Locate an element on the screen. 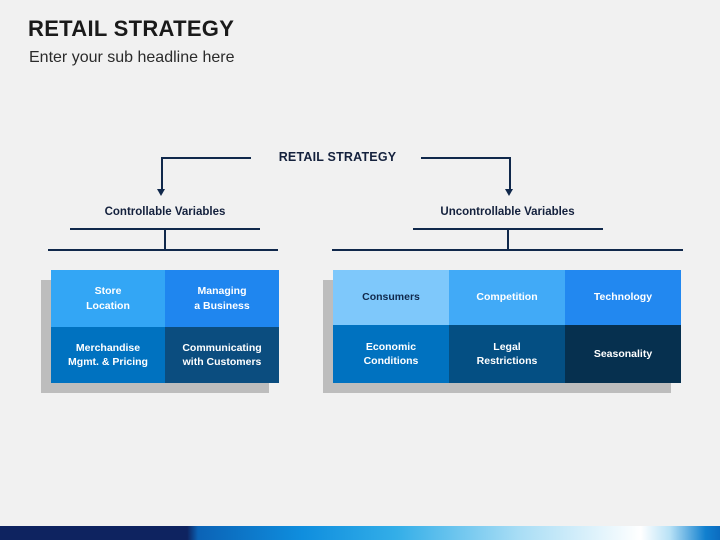 This screenshot has width=720, height=540. tile-controllable-0: Store Location is located at coordinates (108, 298).